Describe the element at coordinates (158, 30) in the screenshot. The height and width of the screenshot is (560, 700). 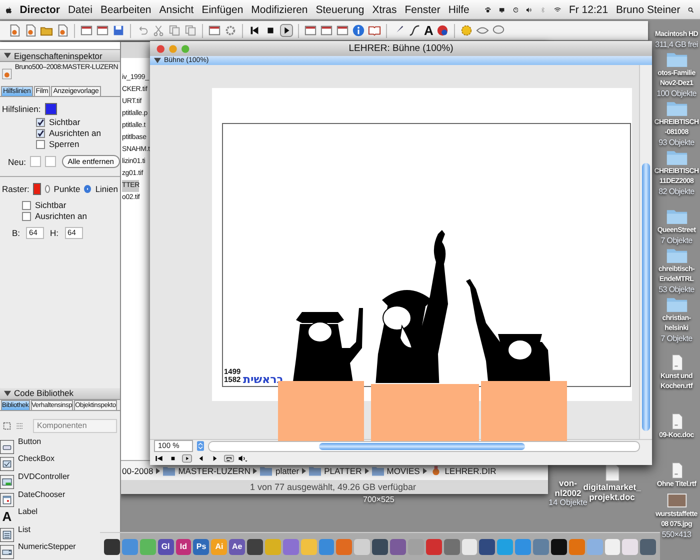
I see `scissors-icon` at that location.